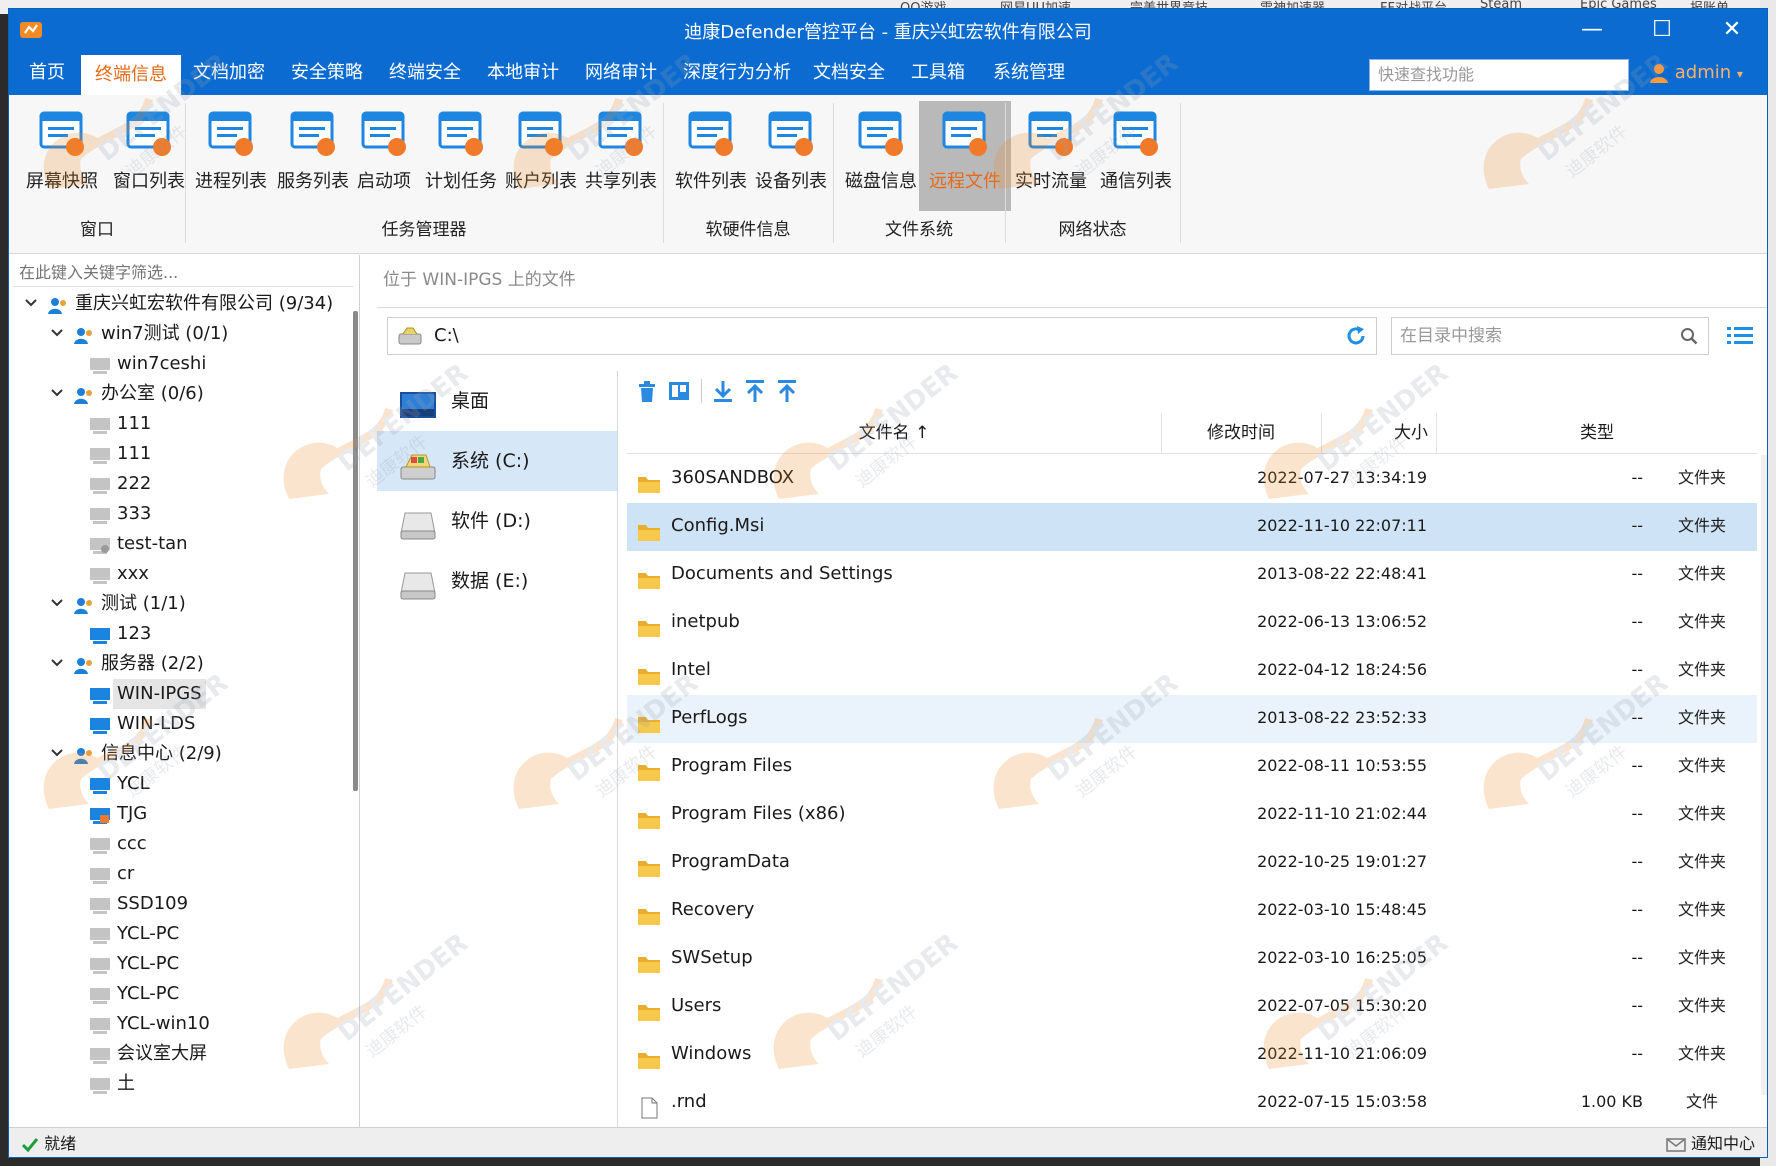 The width and height of the screenshot is (1776, 1166). Describe the element at coordinates (179, 1054) in the screenshot. I see `tree-node: 会议室大屏` at that location.